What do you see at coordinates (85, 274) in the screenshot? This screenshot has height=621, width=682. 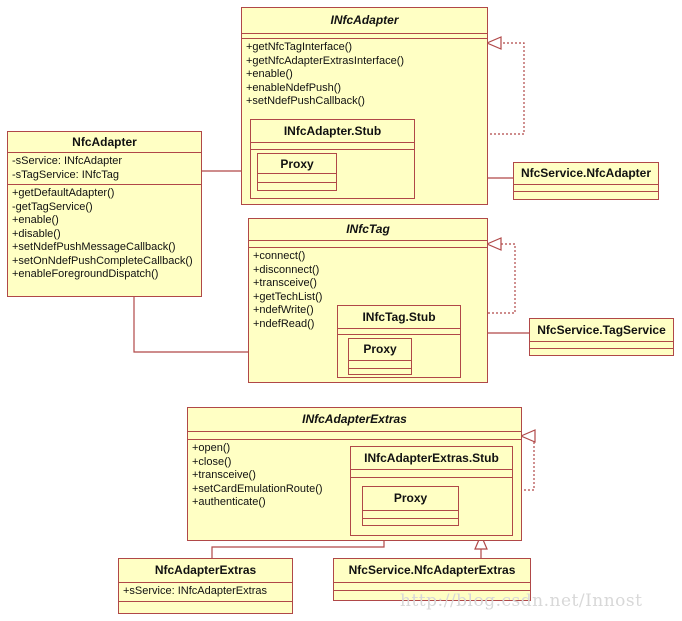 I see `method: +enableForegroundDispatch()` at bounding box center [85, 274].